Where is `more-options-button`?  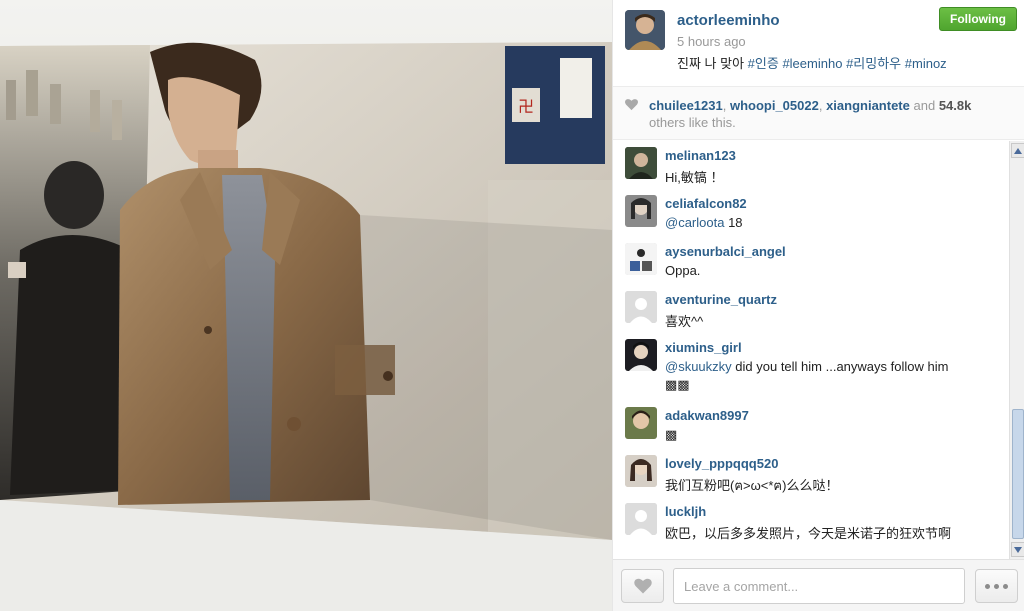
more-options-button is located at coordinates (996, 586).